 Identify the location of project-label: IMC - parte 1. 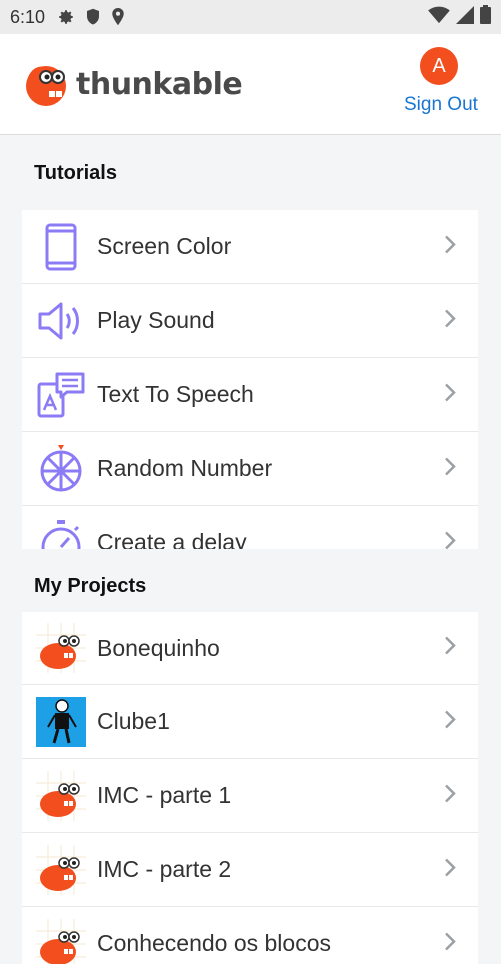
(164, 795).